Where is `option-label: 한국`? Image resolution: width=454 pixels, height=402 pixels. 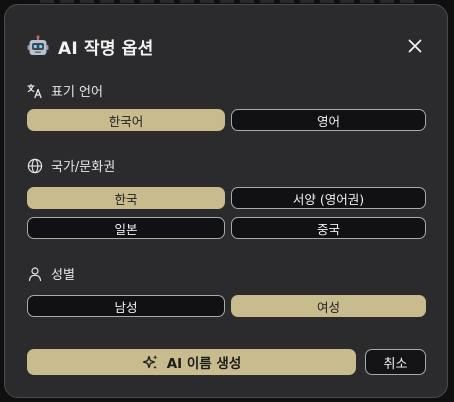
option-label: 한국 is located at coordinates (126, 199).